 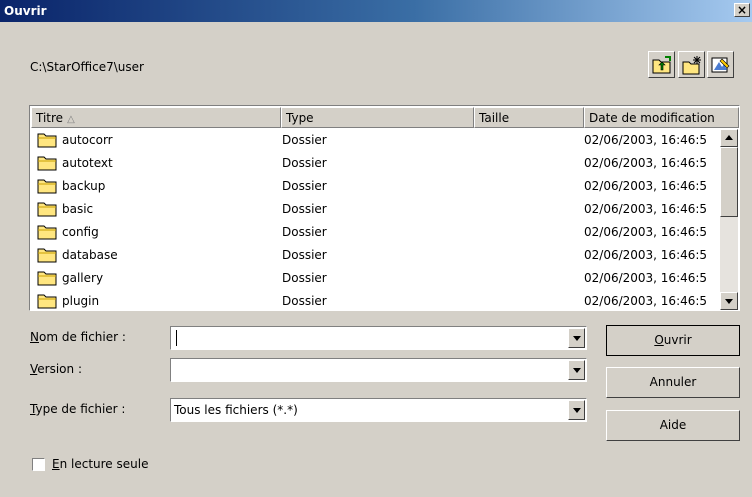 What do you see at coordinates (729, 182) in the screenshot?
I see `scroll-thumb` at bounding box center [729, 182].